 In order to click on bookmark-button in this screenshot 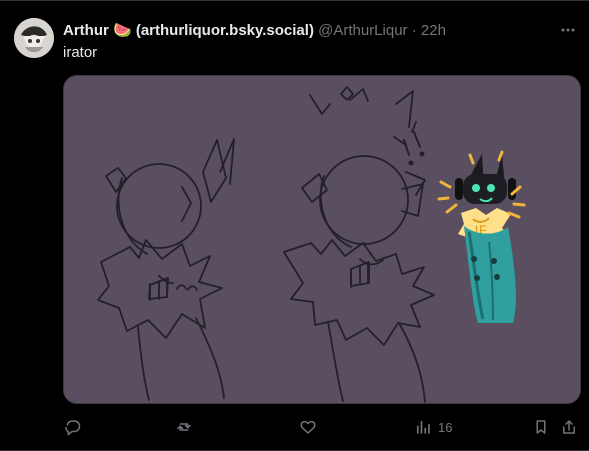, I will do `click(541, 427)`.